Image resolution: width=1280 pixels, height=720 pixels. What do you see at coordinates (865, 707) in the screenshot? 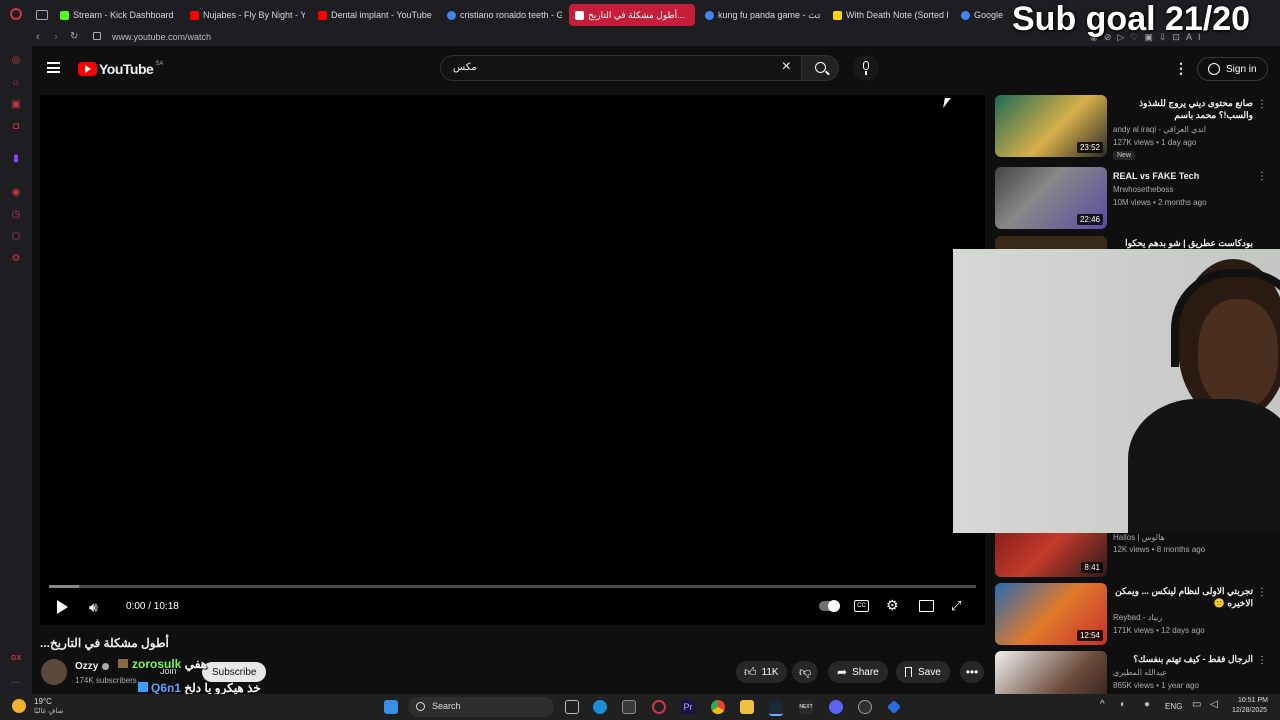
I see `obs-icon` at bounding box center [865, 707].